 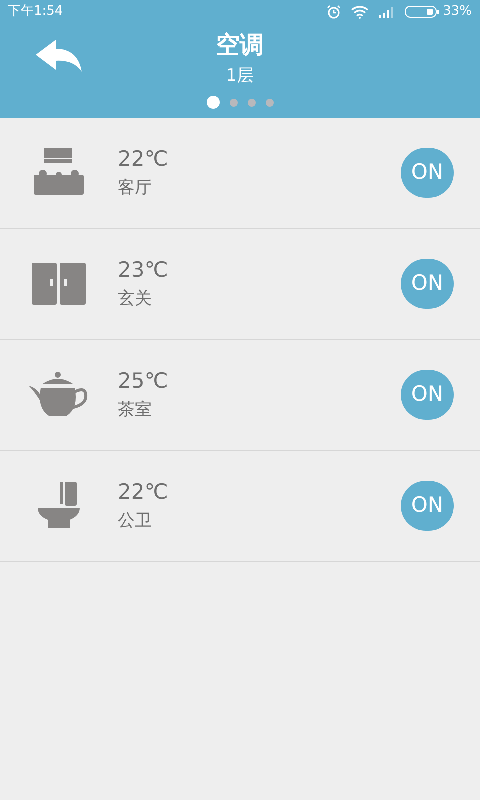 What do you see at coordinates (36, 12) in the screenshot?
I see `status-time: 下午1:54` at bounding box center [36, 12].